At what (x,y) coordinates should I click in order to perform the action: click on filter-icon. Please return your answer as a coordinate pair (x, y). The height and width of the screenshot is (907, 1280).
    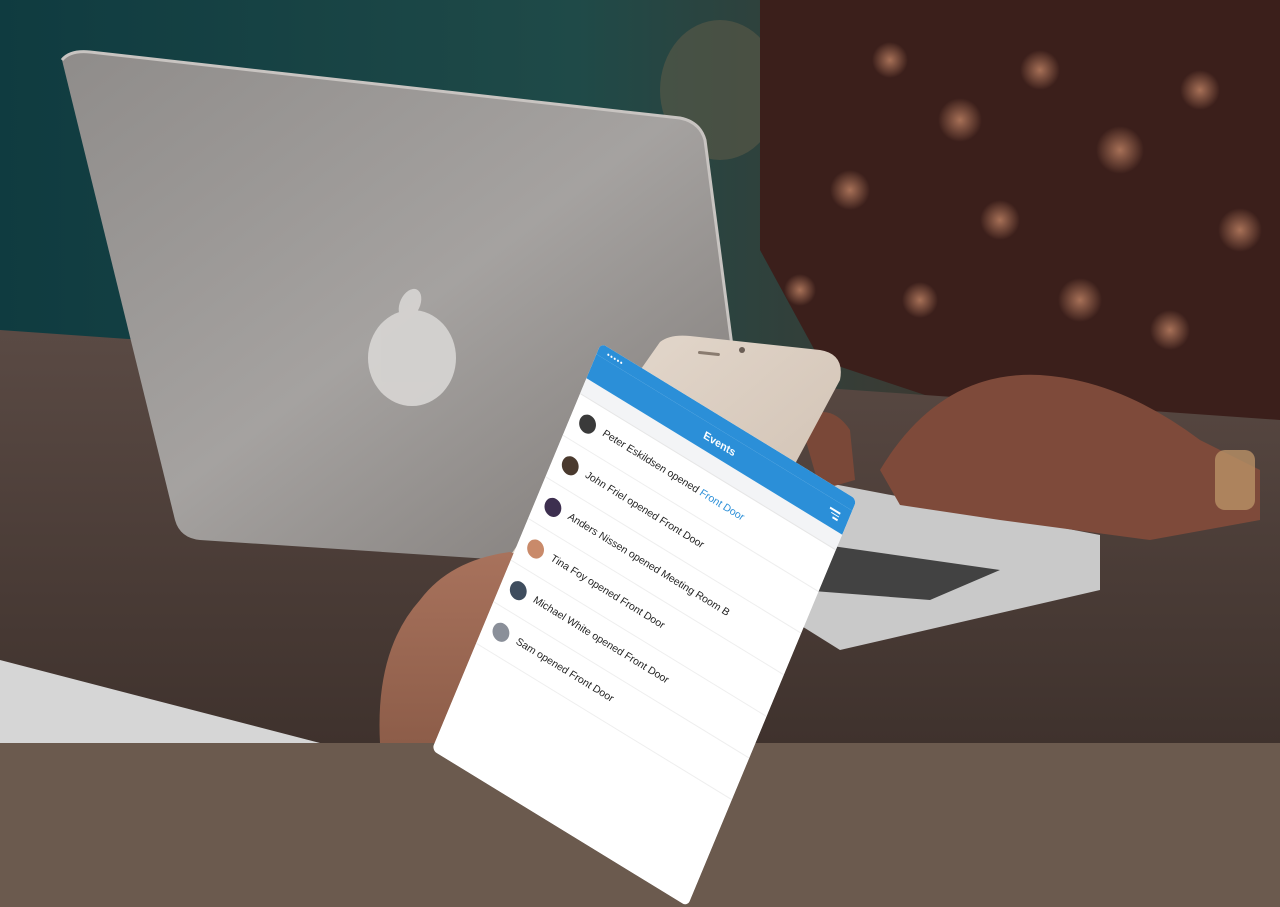
    Looking at the image, I should click on (833, 515).